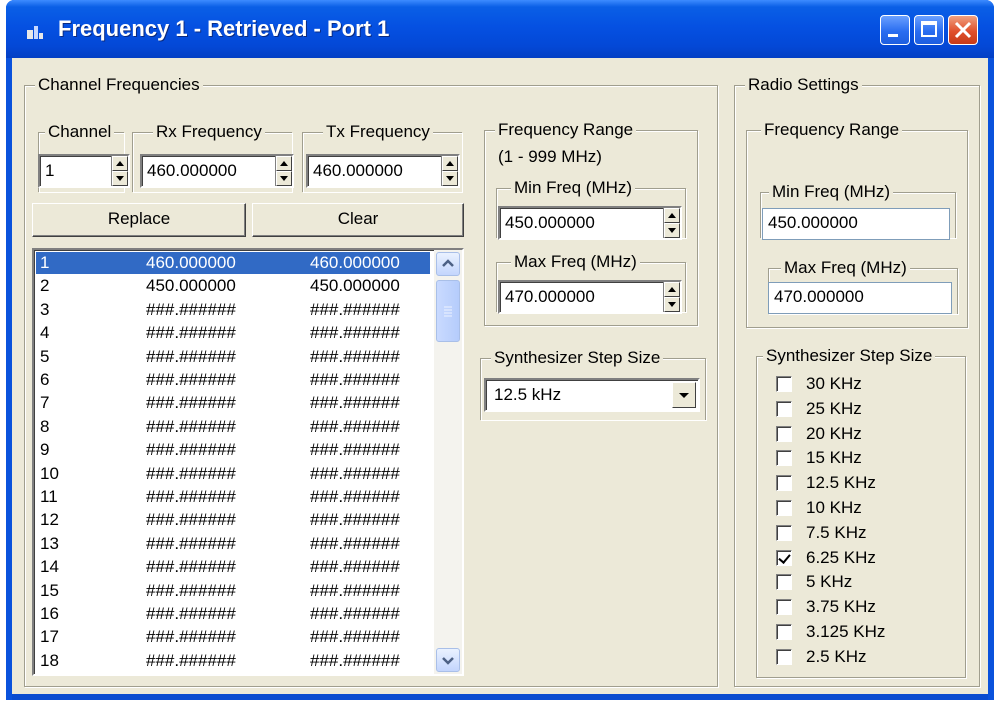 Image resolution: width=1000 pixels, height=702 pixels. I want to click on max-freq-down-button, so click(672, 304).